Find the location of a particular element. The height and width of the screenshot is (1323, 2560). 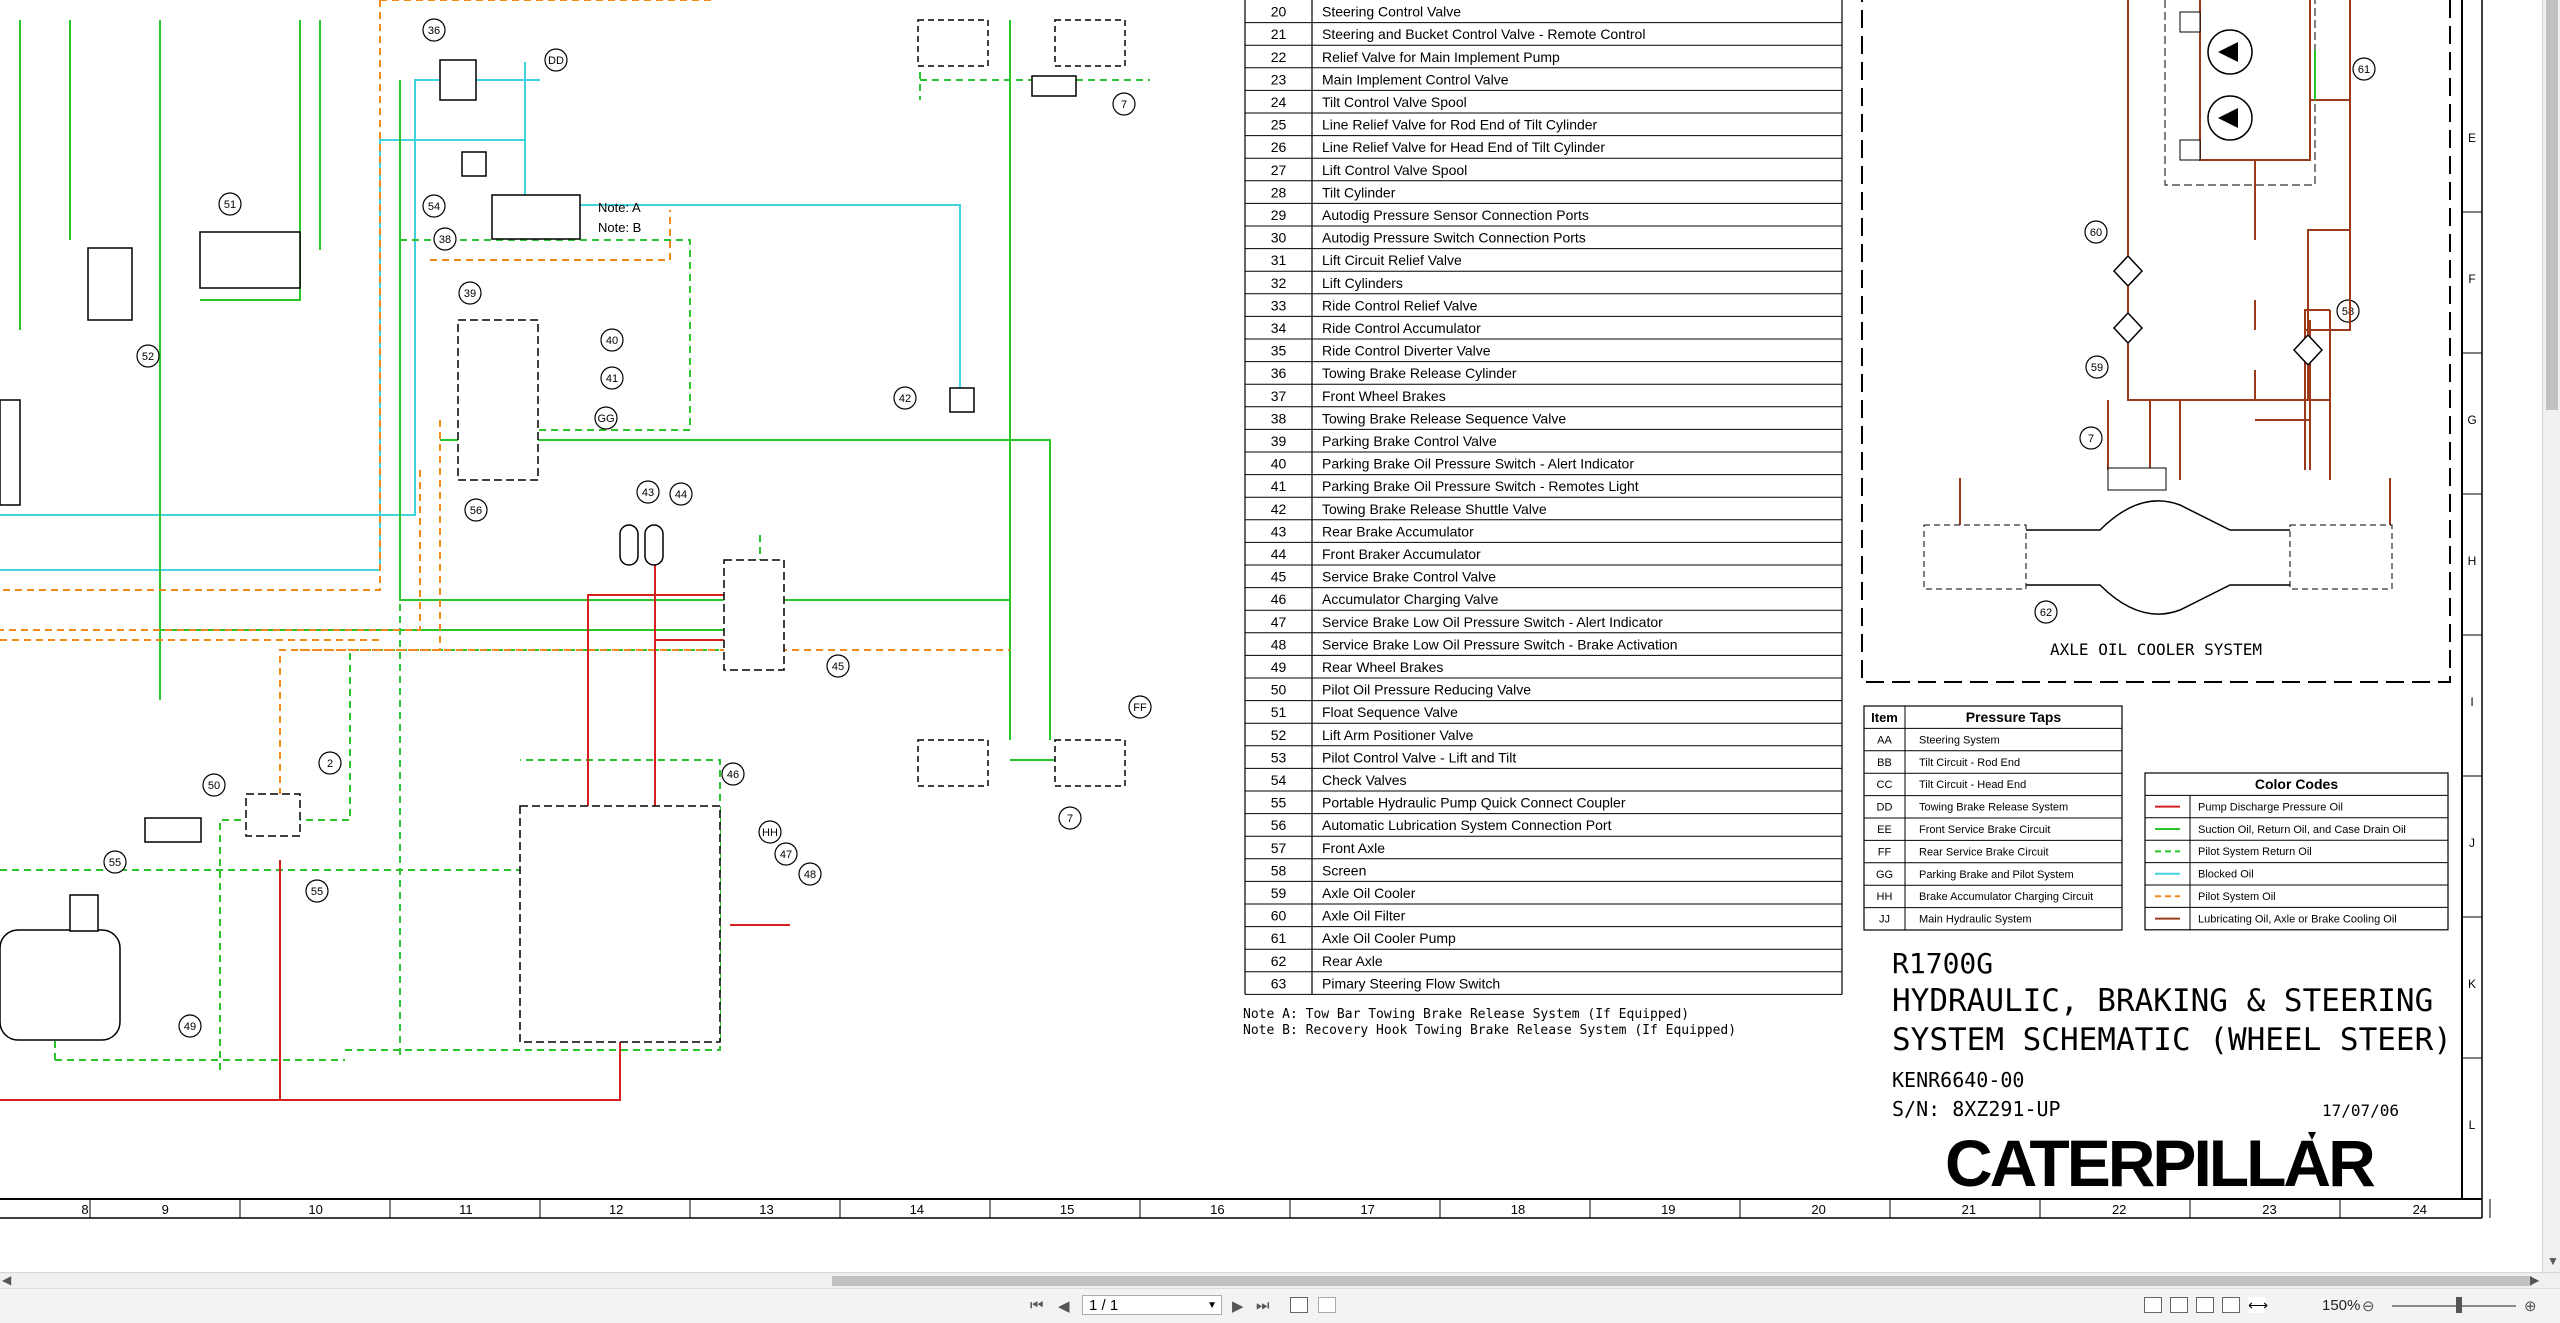

callout-label: DD is located at coordinates (556, 61).